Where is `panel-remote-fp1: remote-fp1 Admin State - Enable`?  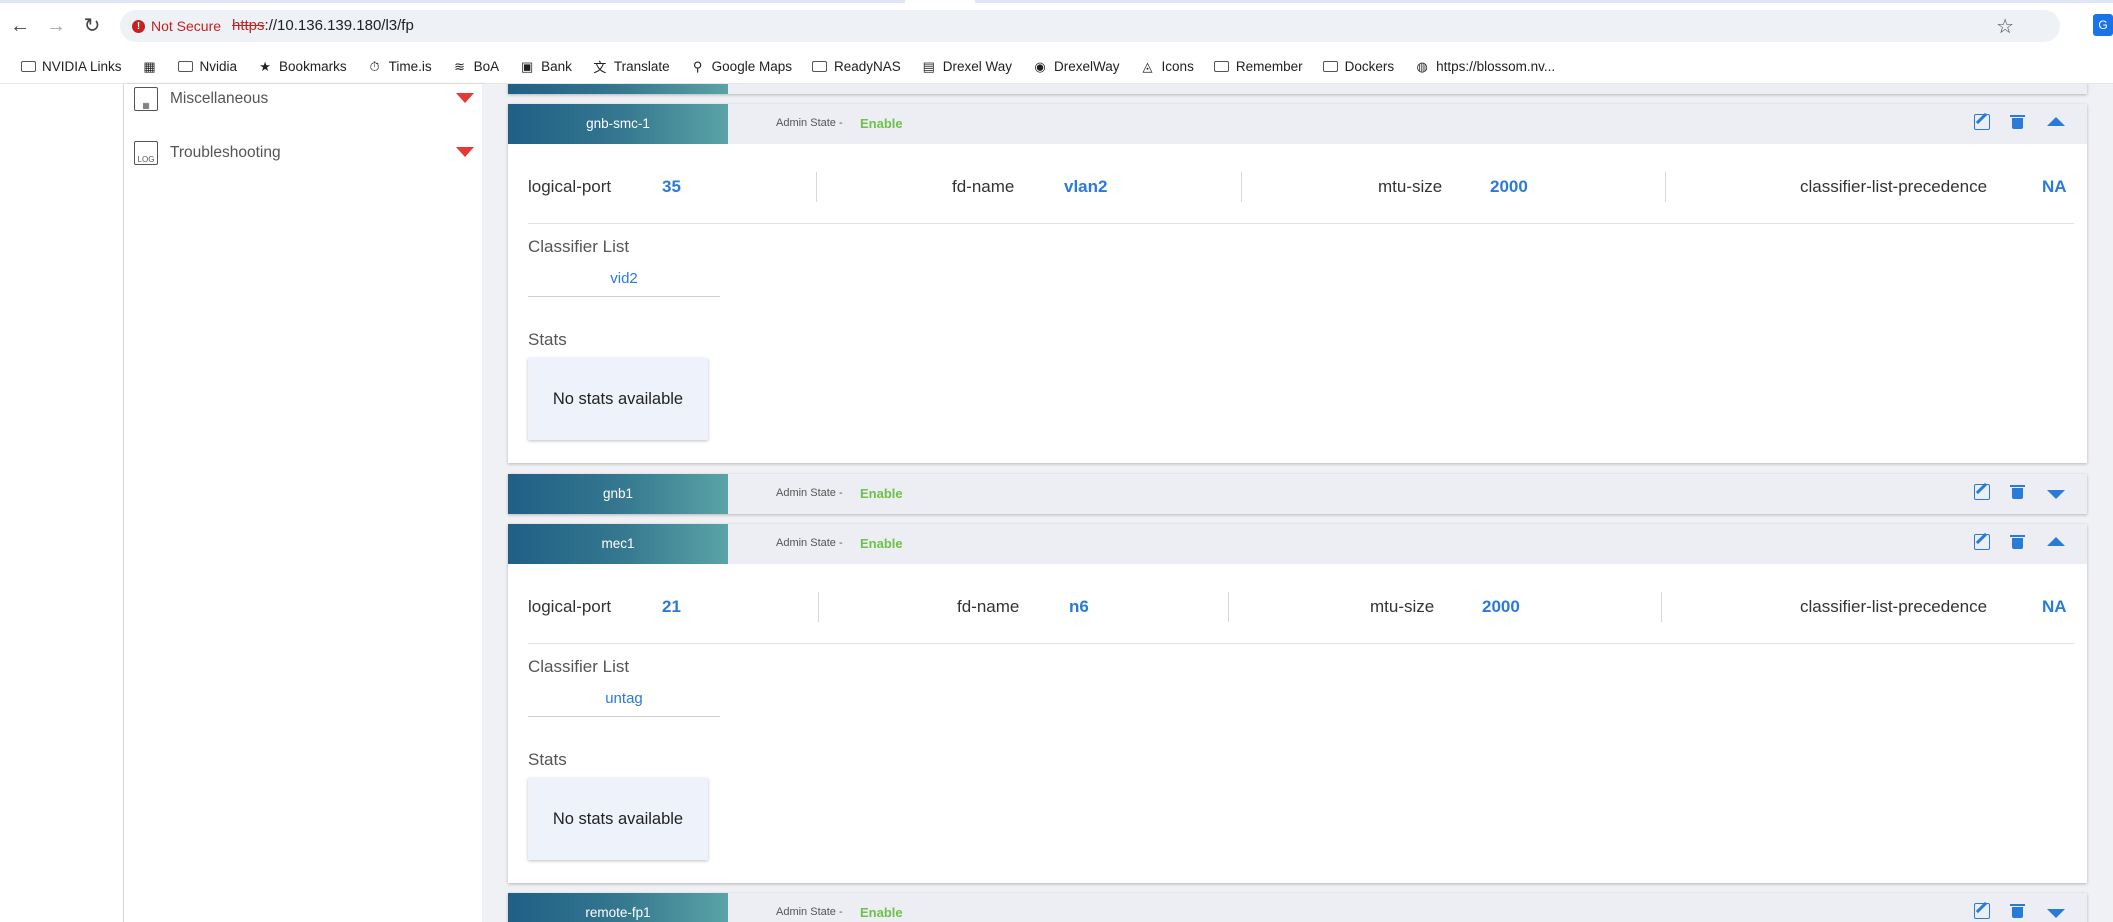 panel-remote-fp1: remote-fp1 Admin State - Enable is located at coordinates (1297, 907).